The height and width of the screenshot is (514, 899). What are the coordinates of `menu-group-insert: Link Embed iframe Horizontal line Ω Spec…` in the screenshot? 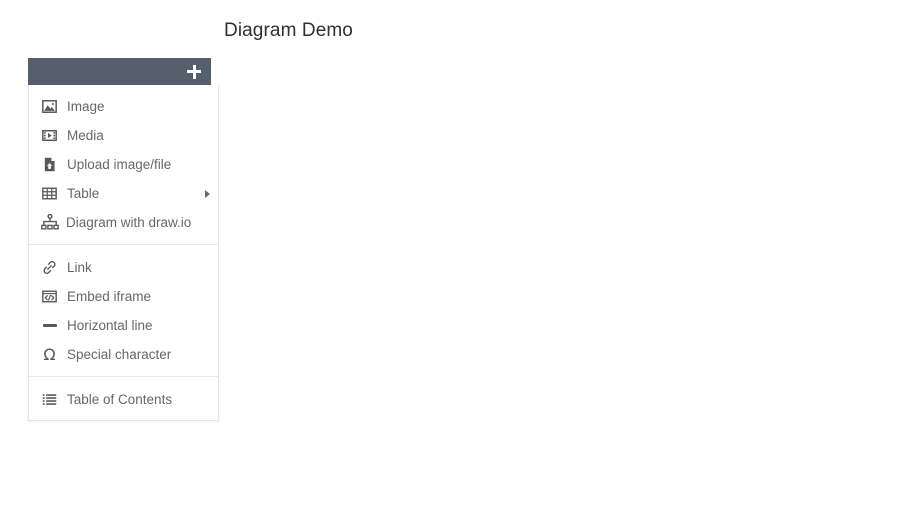 It's located at (123, 306).